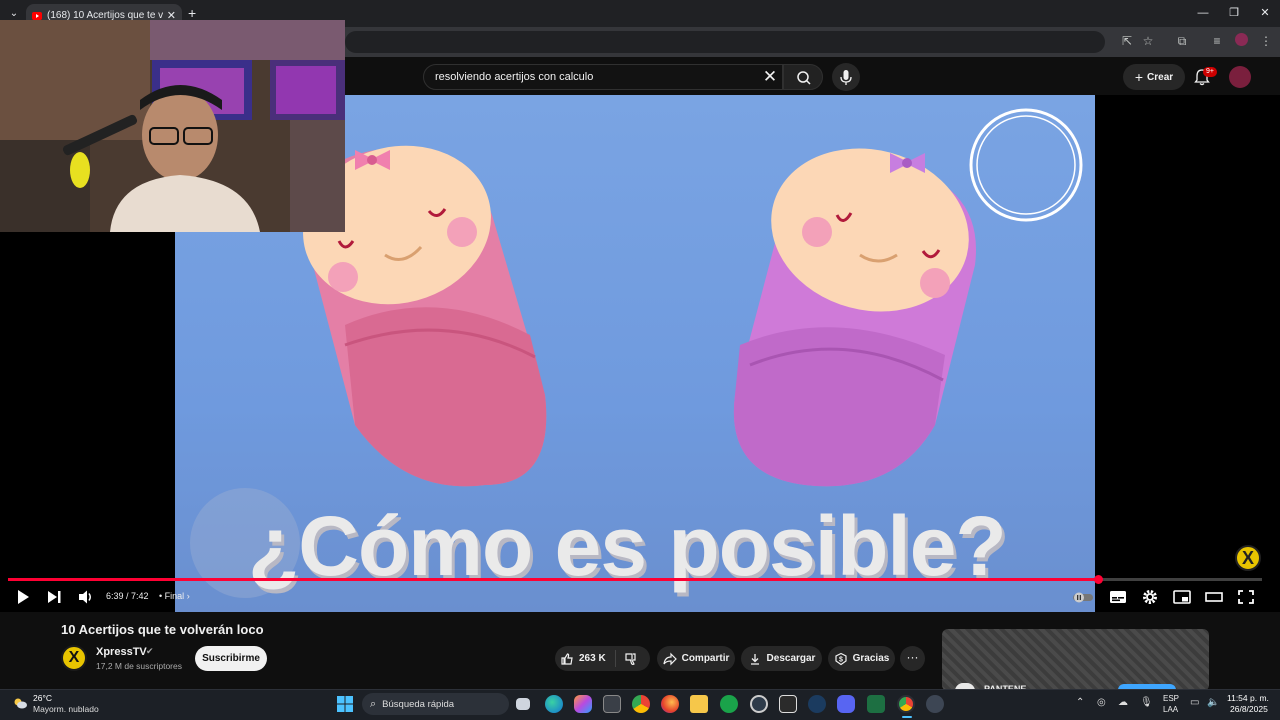  What do you see at coordinates (188, 596) in the screenshot?
I see `chevron-right-icon: ›` at bounding box center [188, 596].